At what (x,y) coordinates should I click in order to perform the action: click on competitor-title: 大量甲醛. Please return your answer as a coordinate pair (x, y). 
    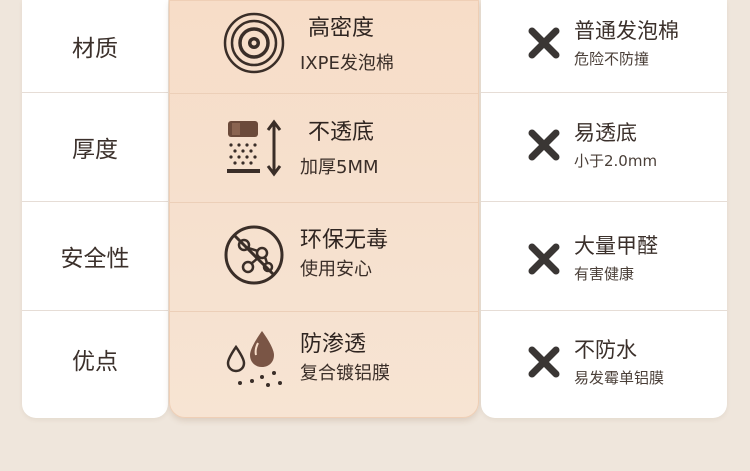
    Looking at the image, I should click on (616, 246).